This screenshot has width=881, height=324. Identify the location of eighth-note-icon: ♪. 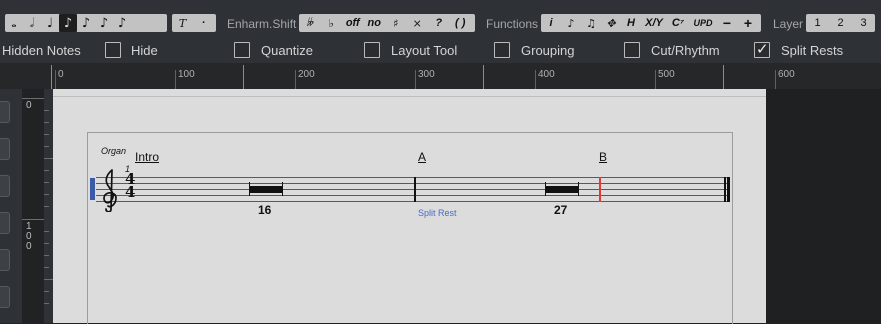
(68, 23).